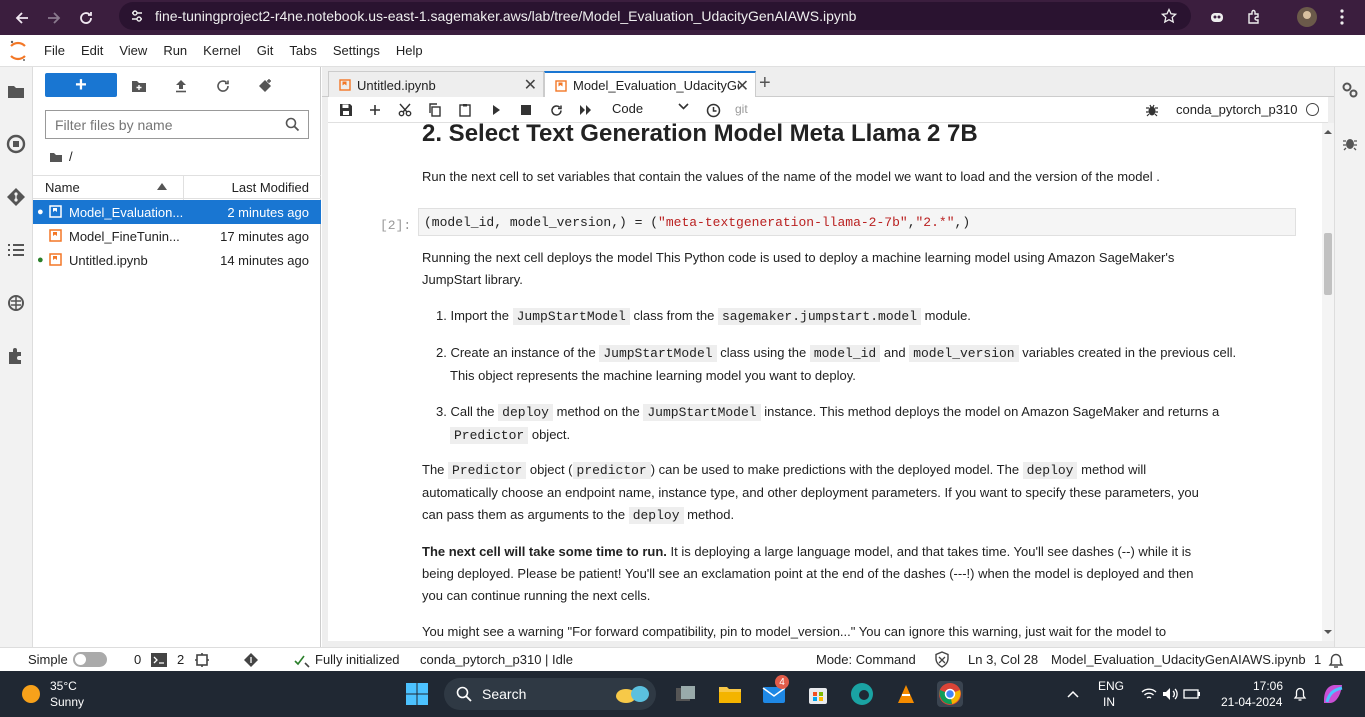  What do you see at coordinates (1192, 694) in the screenshot?
I see `battery-icon` at bounding box center [1192, 694].